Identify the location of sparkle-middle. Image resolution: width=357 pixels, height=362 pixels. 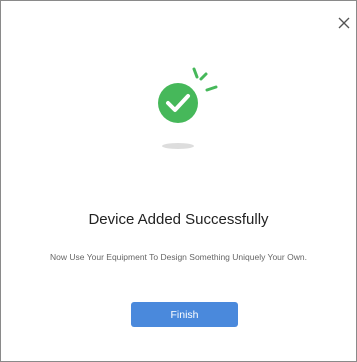
(203, 76).